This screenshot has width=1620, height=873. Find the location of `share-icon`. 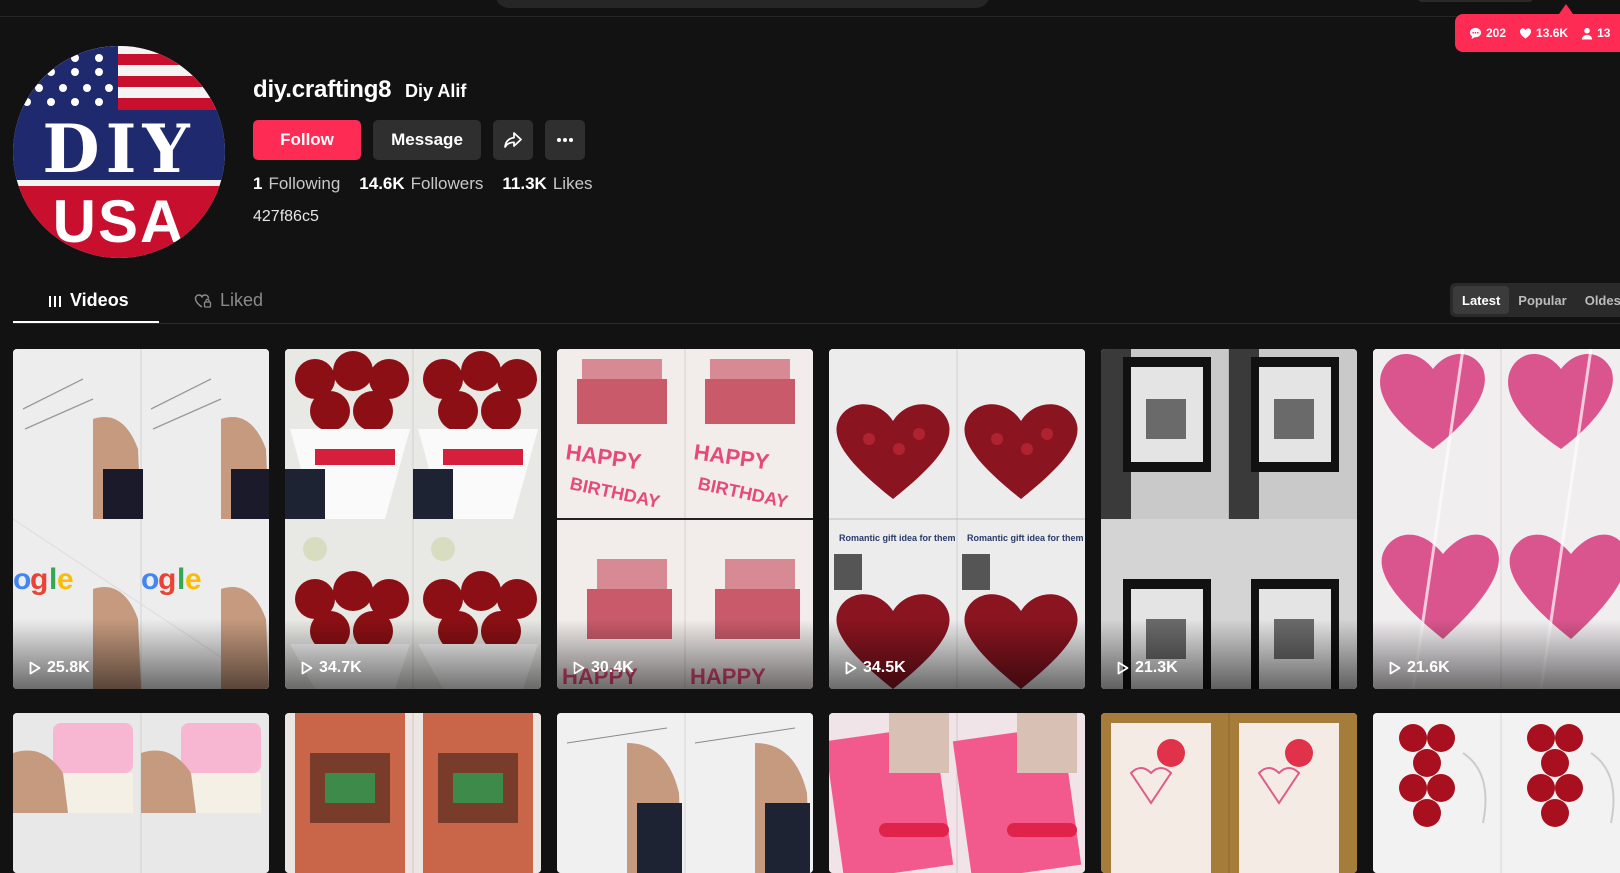

share-icon is located at coordinates (513, 140).